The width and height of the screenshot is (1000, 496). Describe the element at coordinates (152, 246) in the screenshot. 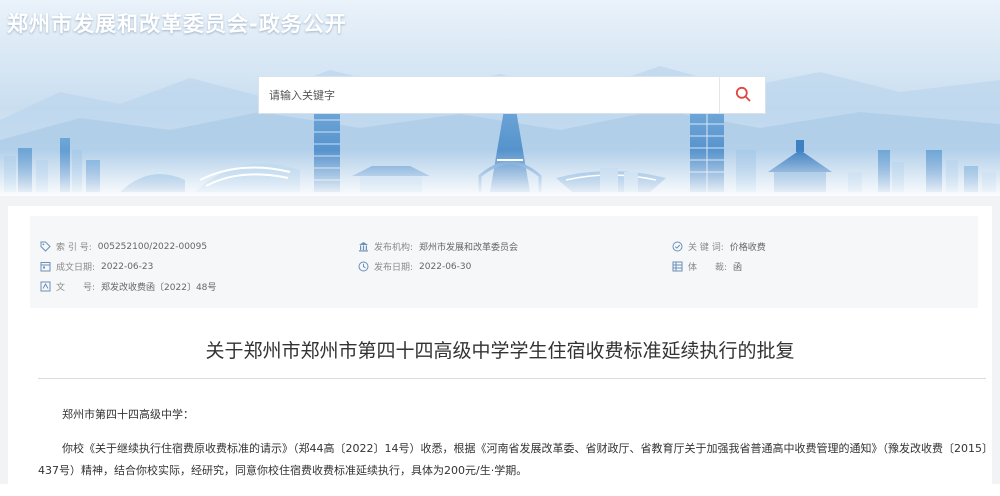

I see `meta-index-value: 005252100/2022-00095` at that location.